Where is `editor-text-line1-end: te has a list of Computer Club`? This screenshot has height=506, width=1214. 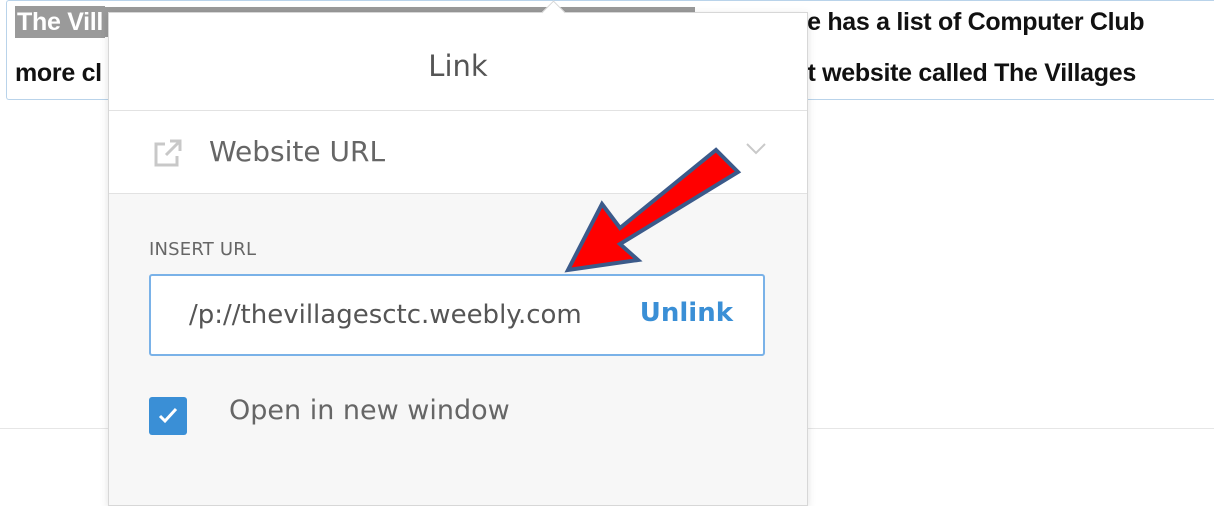
editor-text-line1-end: te has a list of Computer Club is located at coordinates (972, 22).